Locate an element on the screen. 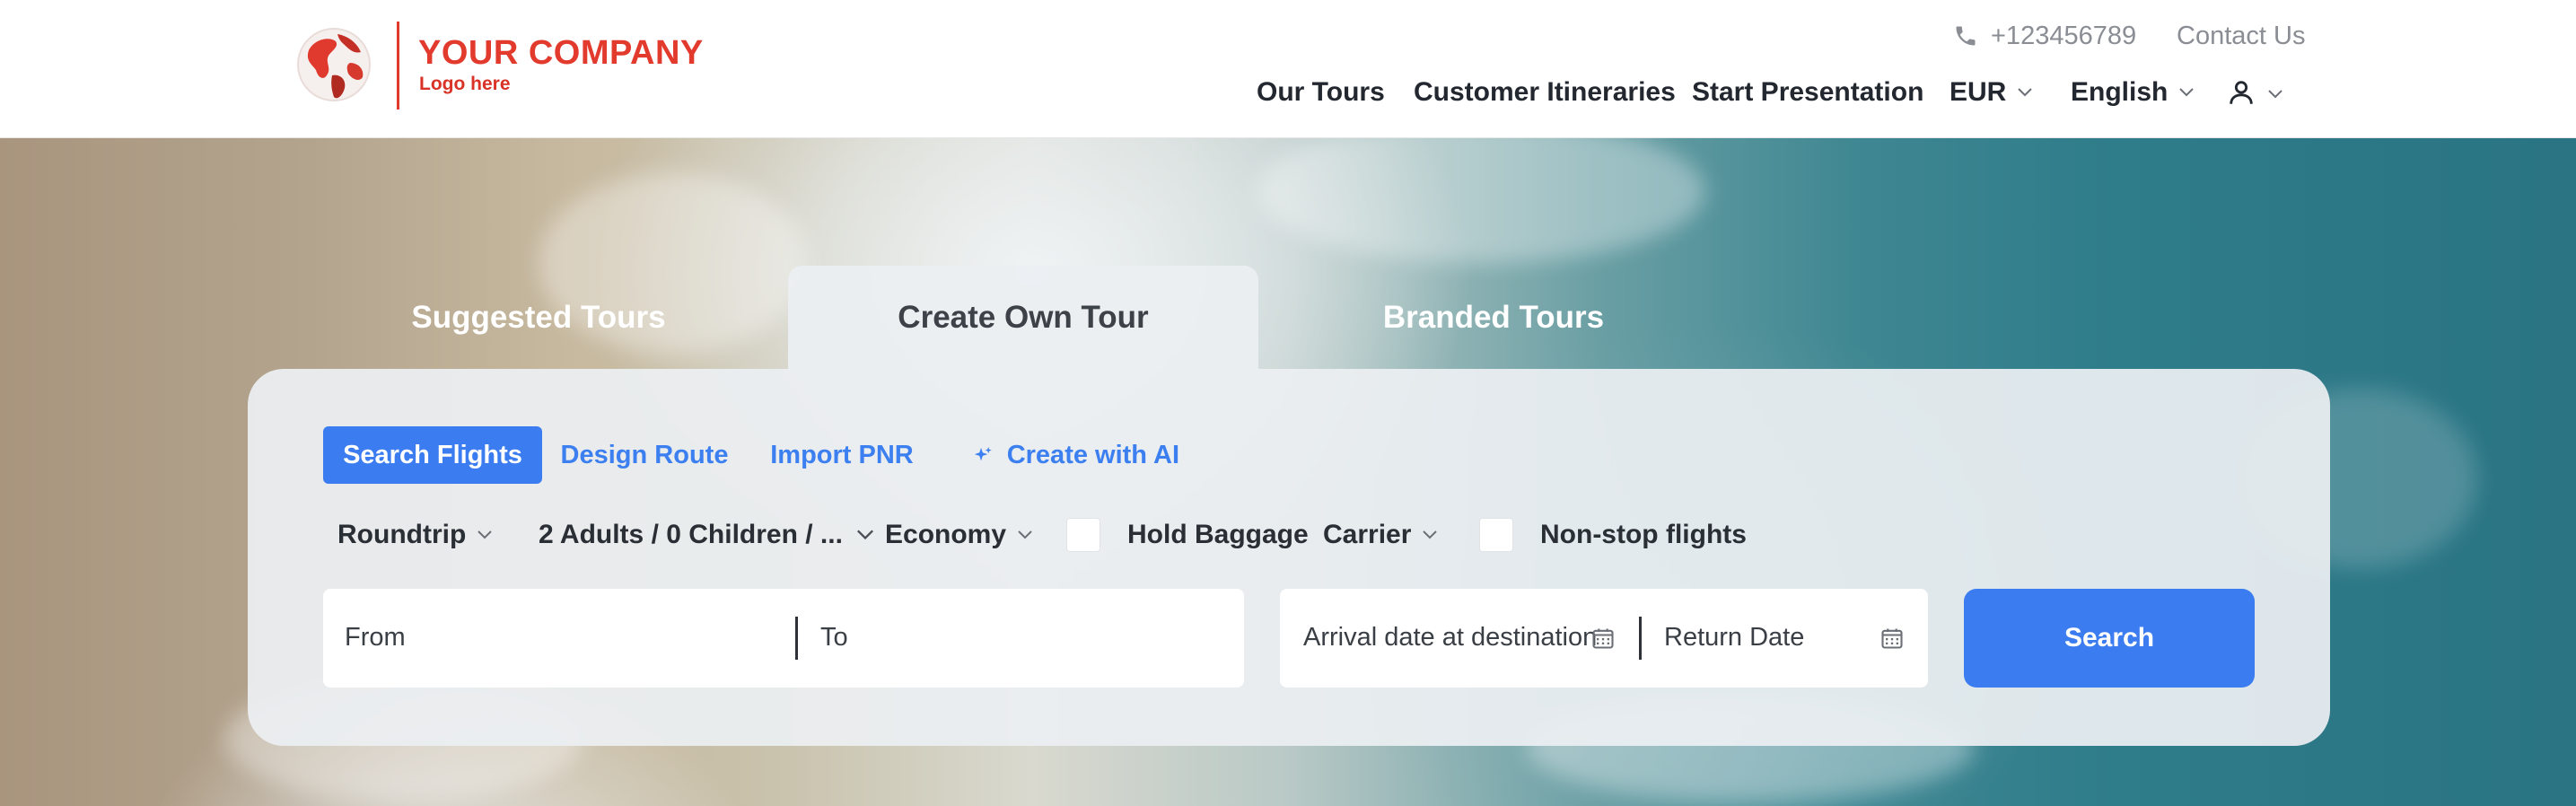 The width and height of the screenshot is (2576, 806). arrival-date-input: Arrival date at destination is located at coordinates (1450, 638).